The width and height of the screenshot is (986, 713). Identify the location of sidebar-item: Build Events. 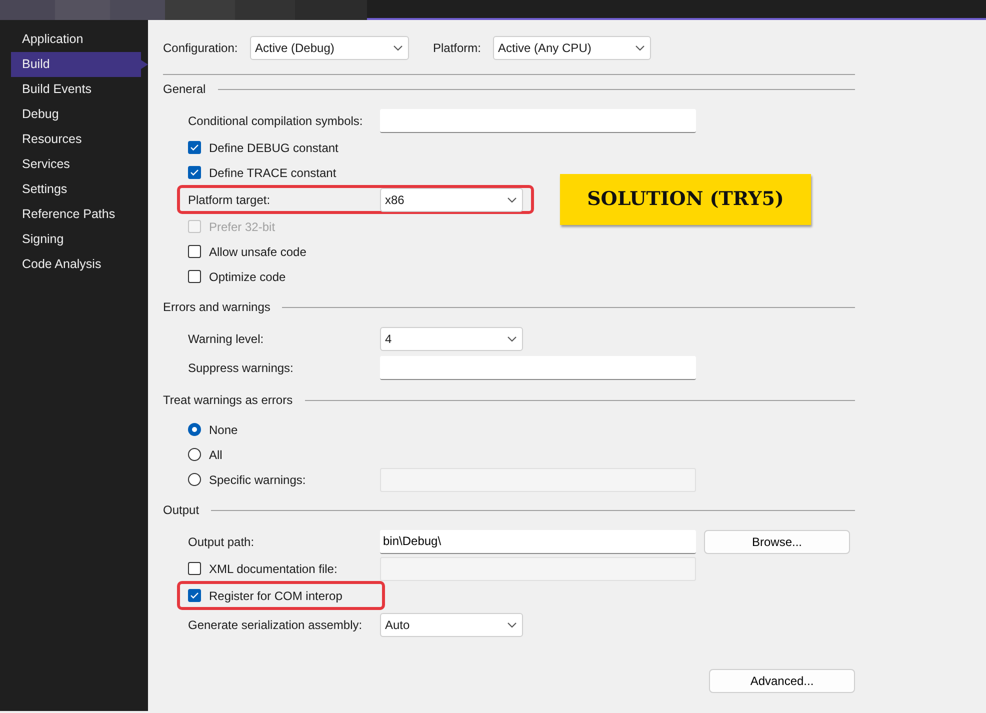
(79, 89).